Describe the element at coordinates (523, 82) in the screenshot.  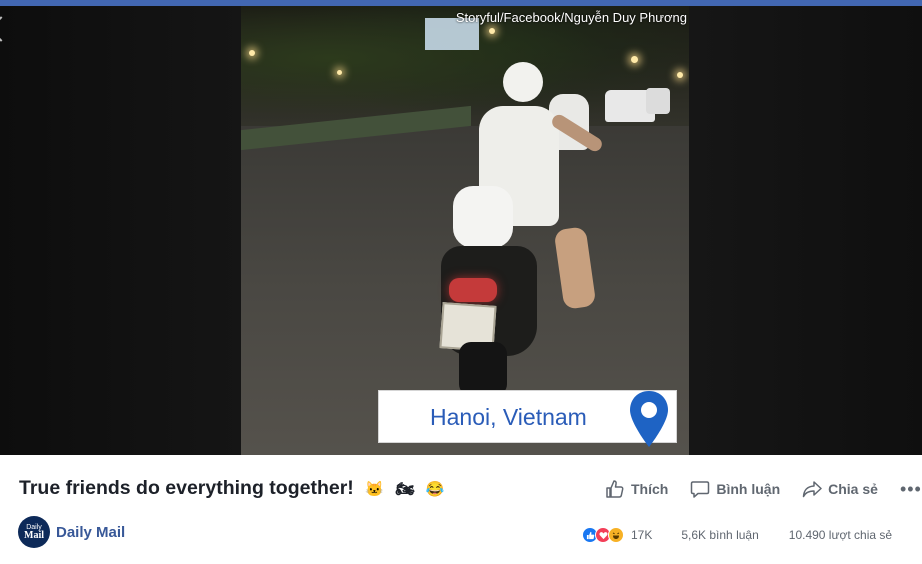
I see `video-rider-helmet` at that location.